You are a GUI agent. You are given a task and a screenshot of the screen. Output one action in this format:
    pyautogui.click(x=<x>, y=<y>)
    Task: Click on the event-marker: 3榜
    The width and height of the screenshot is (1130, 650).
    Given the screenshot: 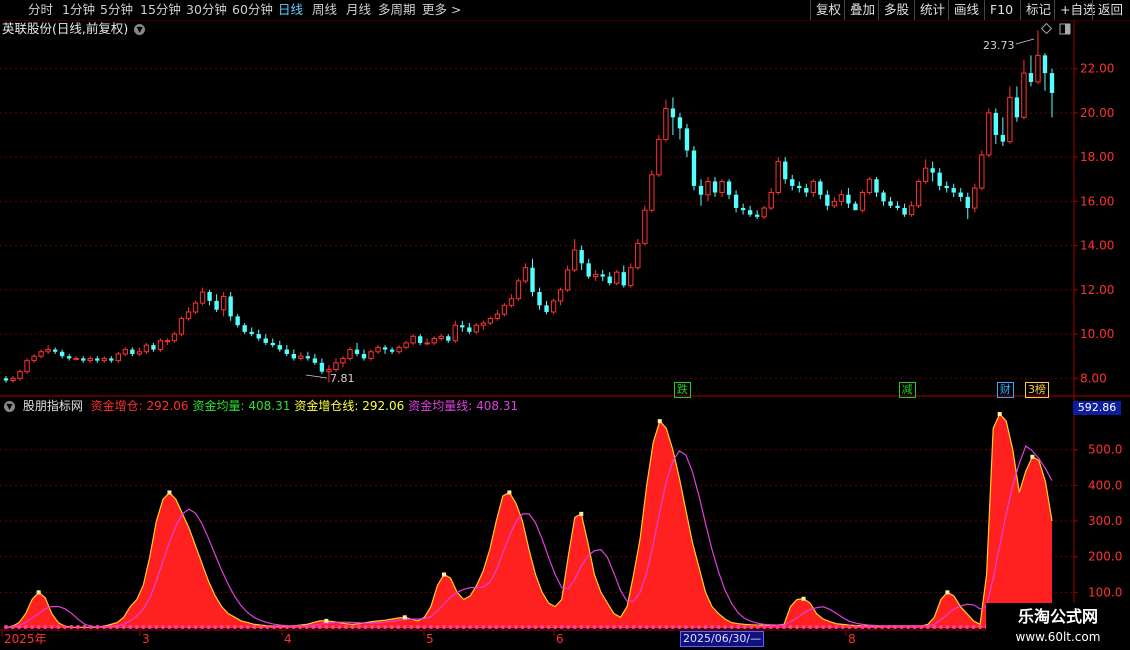 What is the action you would take?
    pyautogui.click(x=1036, y=390)
    